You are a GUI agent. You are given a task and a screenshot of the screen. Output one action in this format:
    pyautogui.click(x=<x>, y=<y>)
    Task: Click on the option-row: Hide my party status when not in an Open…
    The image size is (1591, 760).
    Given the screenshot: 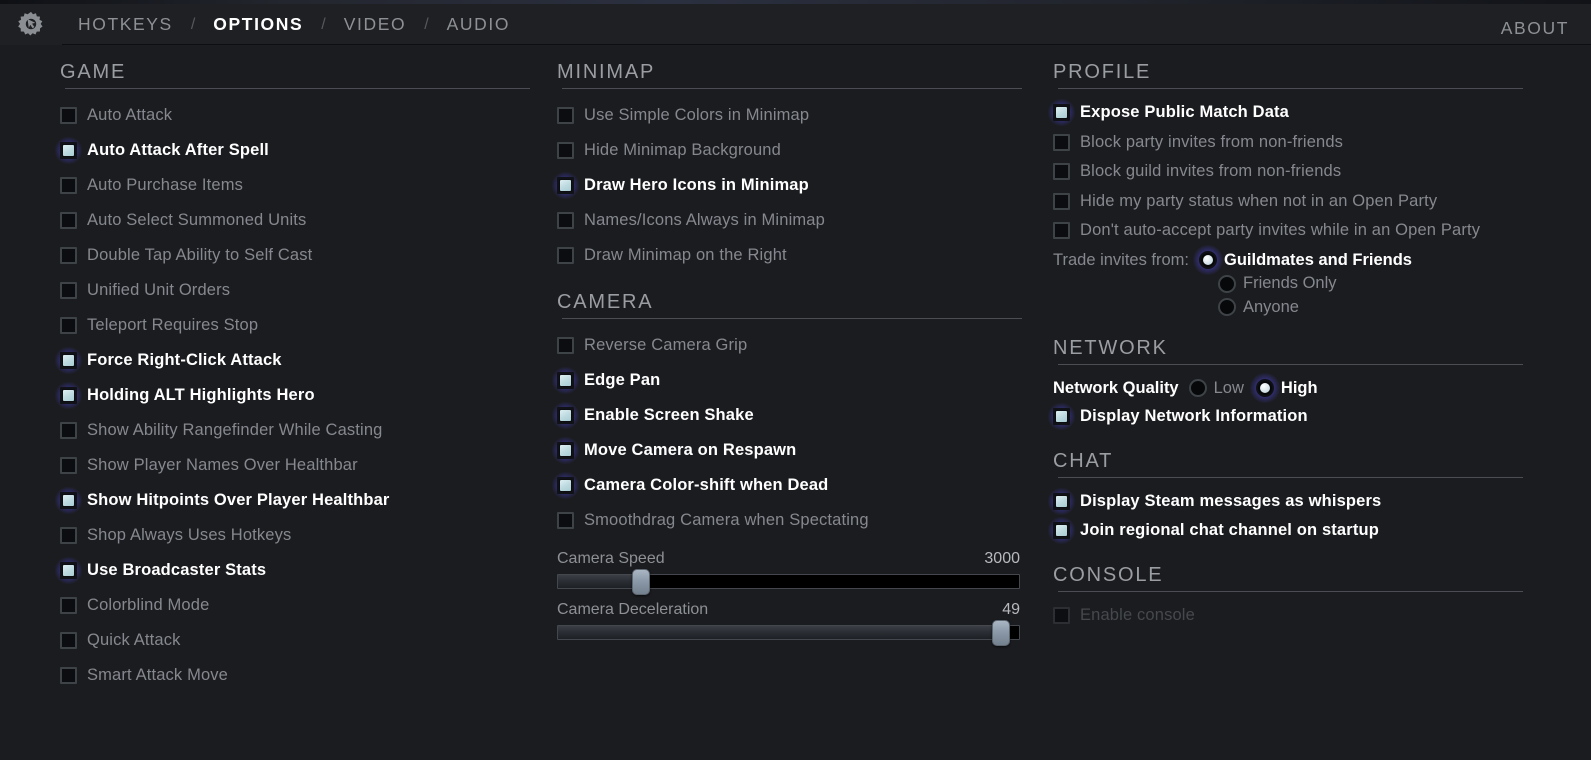 What is the action you would take?
    pyautogui.click(x=1288, y=202)
    